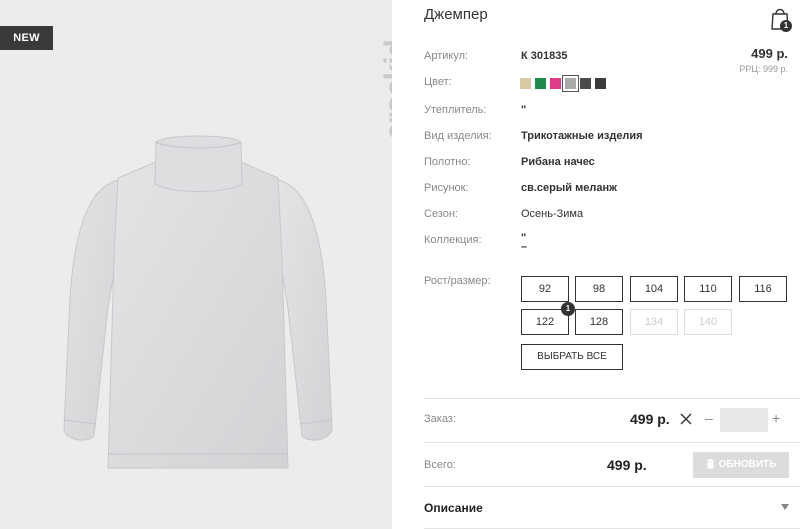 The width and height of the screenshot is (800, 529). What do you see at coordinates (440, 419) in the screenshot?
I see `order-label: Заказ:` at bounding box center [440, 419].